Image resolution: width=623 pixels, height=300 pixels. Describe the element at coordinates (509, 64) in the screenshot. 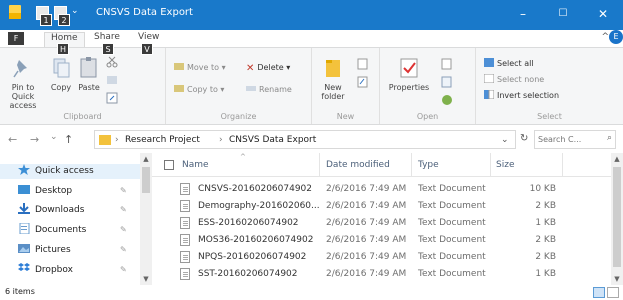

I see `select-all-button: Select all` at that location.